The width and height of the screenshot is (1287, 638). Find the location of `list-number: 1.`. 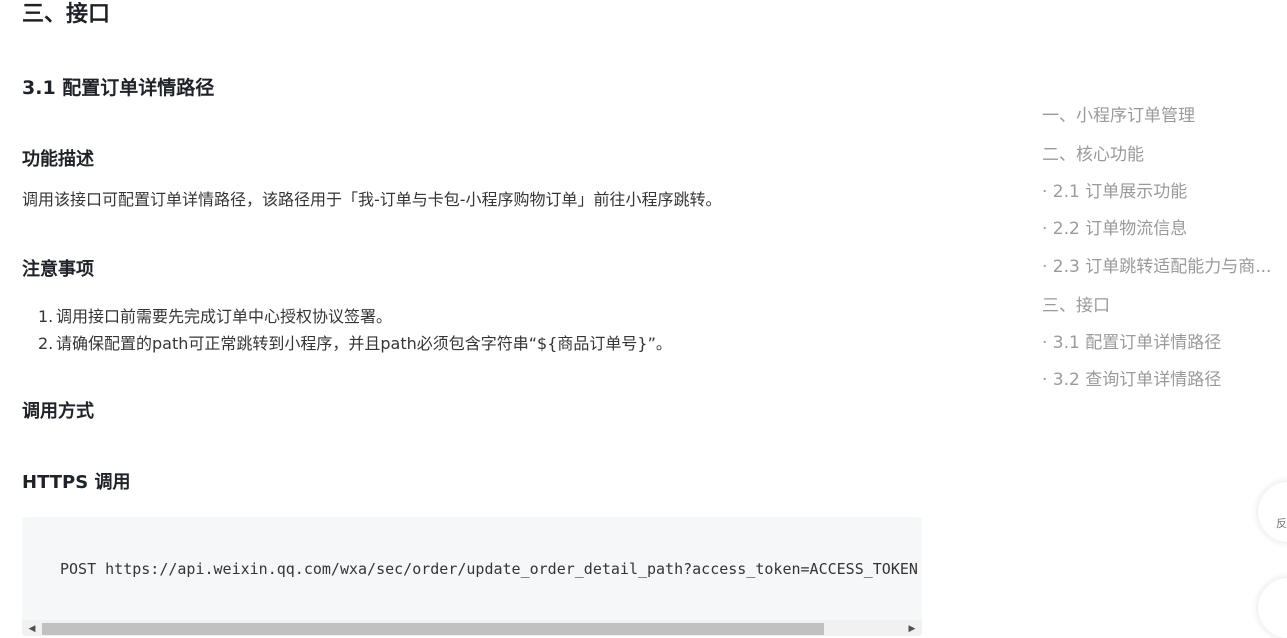

list-number: 1. is located at coordinates (46, 316).